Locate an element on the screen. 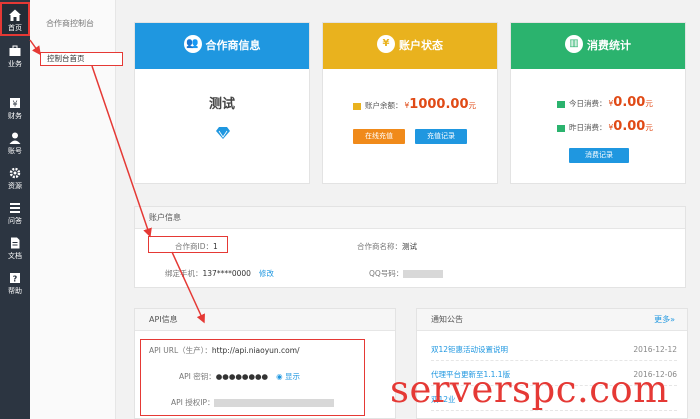  consumption-card: ▥ 消费统计 今日消费： ¥0.00元 昨日消费： ¥0.00元 消费记录 is located at coordinates (598, 103).